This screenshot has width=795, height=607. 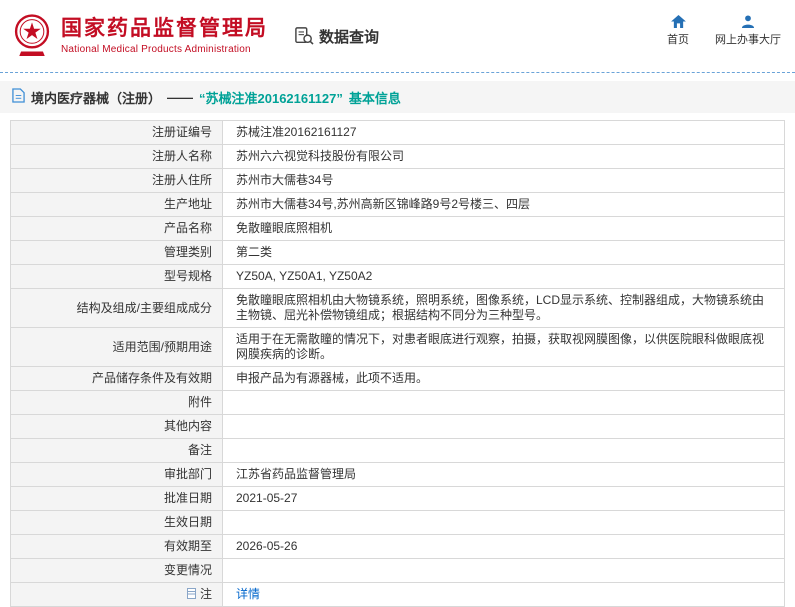 What do you see at coordinates (191, 593) in the screenshot?
I see `note-icon` at bounding box center [191, 593].